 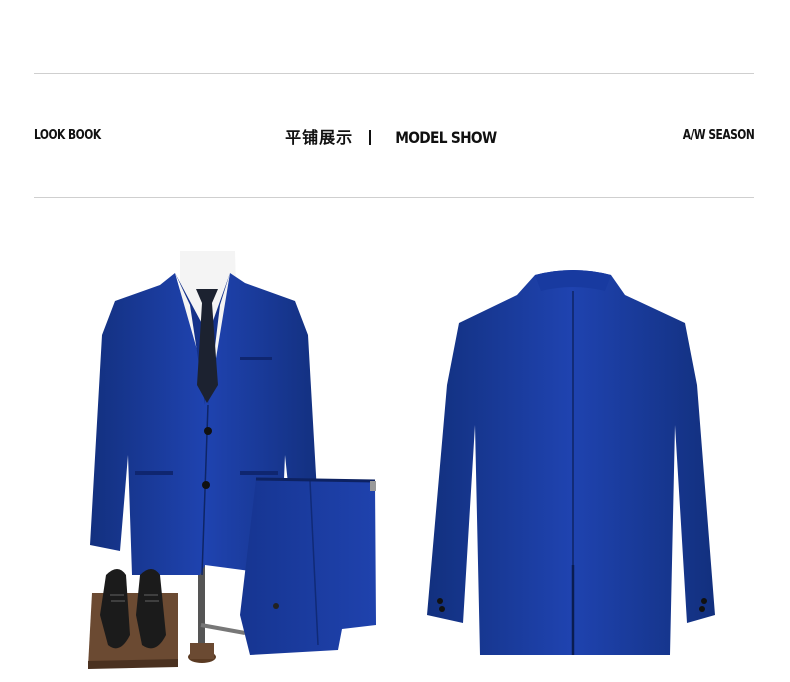 What do you see at coordinates (308, 566) in the screenshot?
I see `trousers-folded` at bounding box center [308, 566].